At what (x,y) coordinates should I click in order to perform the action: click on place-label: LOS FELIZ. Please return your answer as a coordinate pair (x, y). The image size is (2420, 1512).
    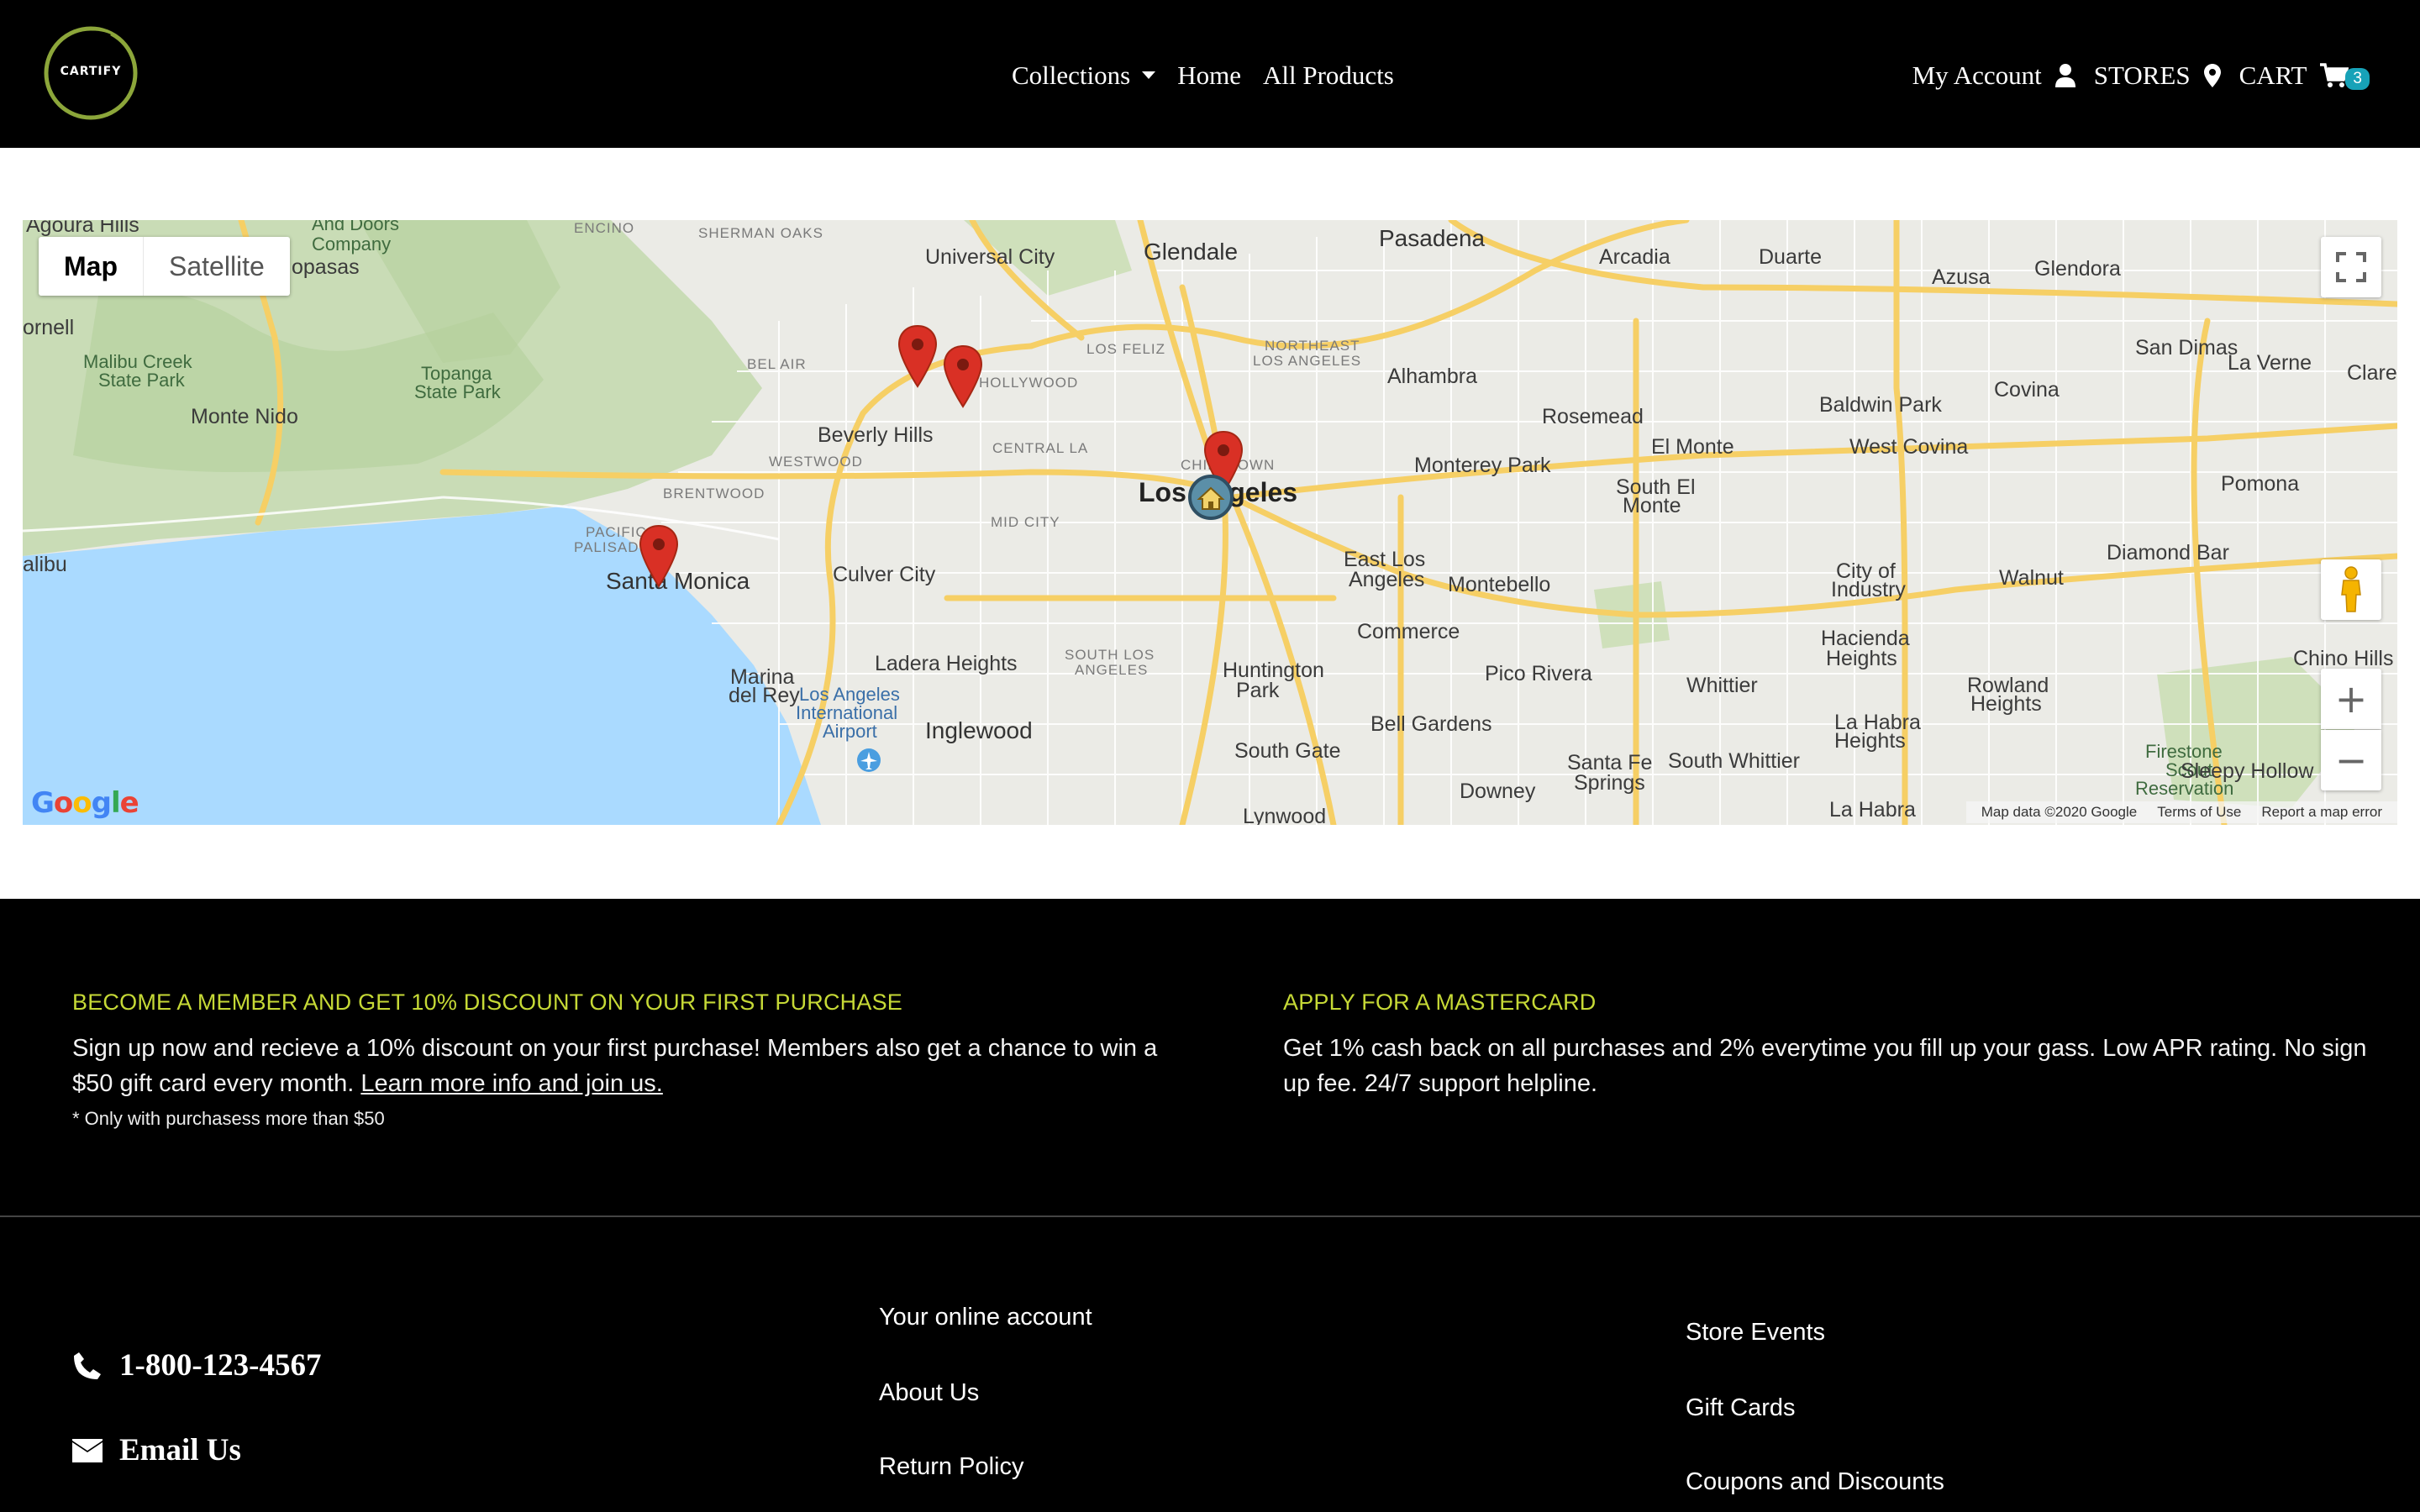
    Looking at the image, I should click on (1126, 349).